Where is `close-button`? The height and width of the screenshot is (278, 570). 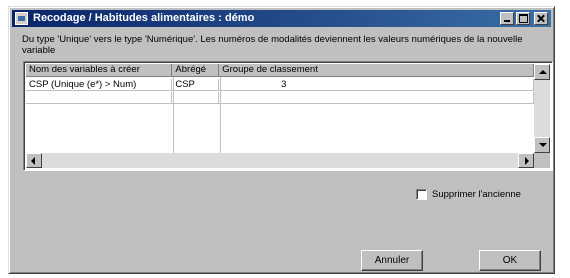
close-button is located at coordinates (541, 18).